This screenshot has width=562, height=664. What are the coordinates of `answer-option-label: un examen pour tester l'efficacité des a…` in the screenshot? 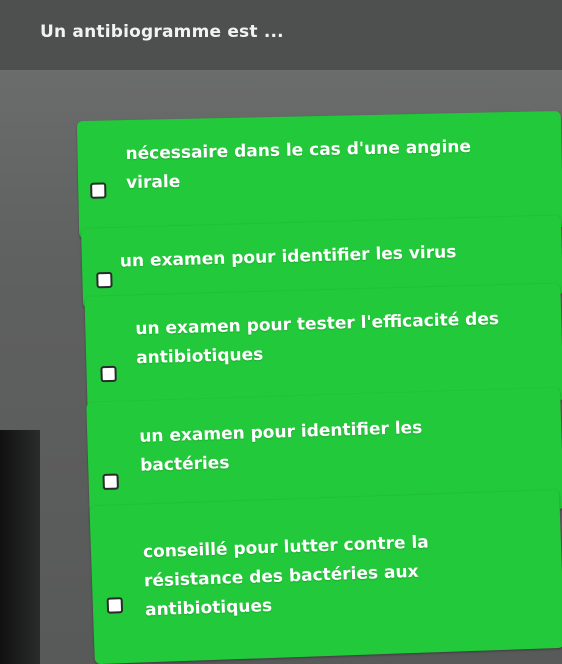 It's located at (317, 339).